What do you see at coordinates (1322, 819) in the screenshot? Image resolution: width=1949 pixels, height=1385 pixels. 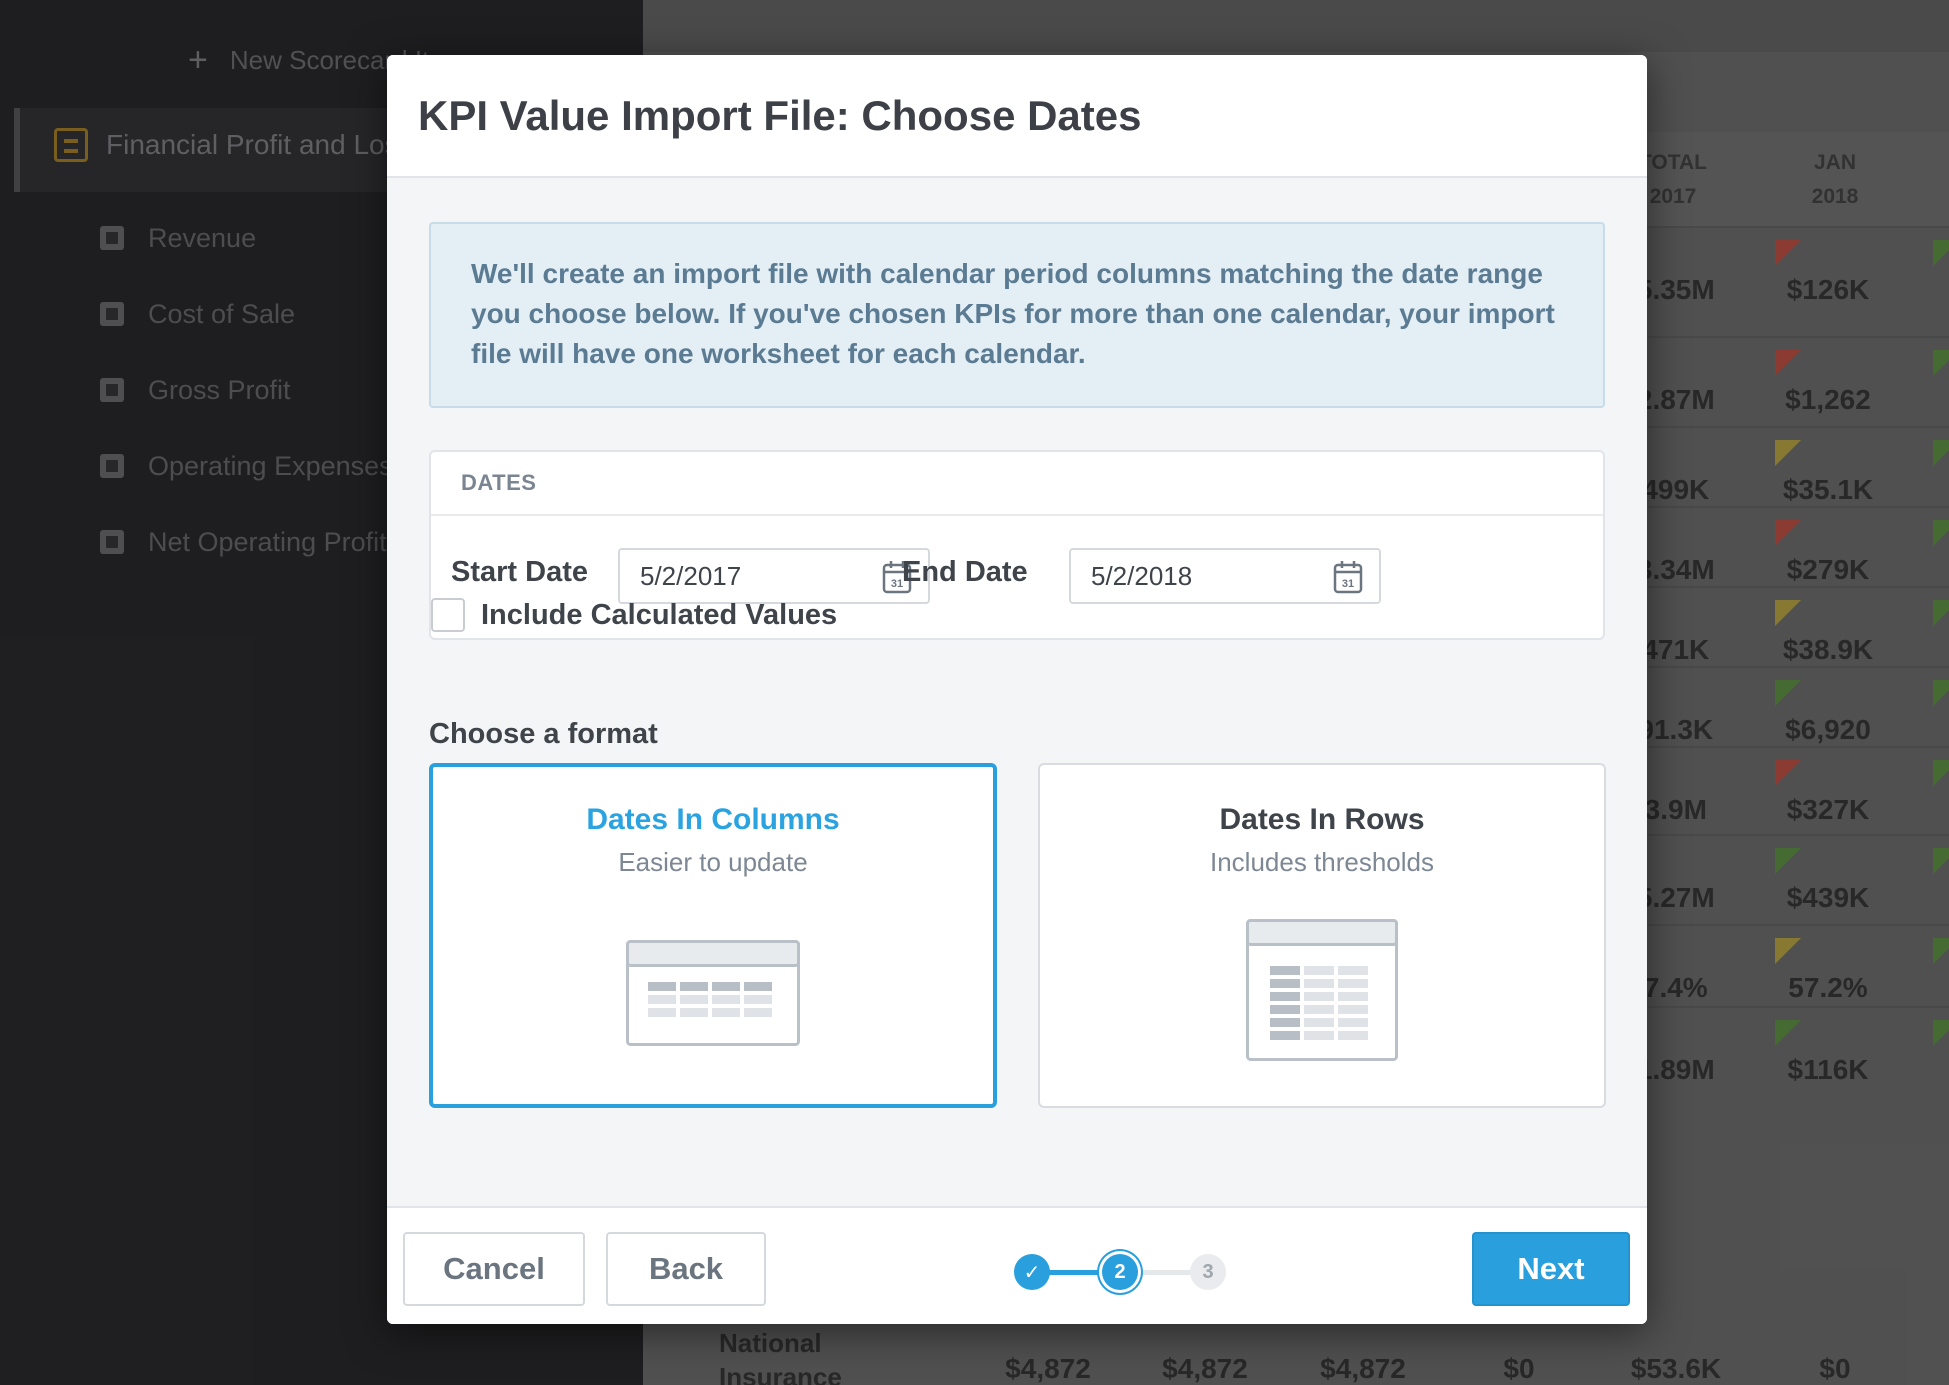 I see `format-option-name: Dates In Rows` at bounding box center [1322, 819].